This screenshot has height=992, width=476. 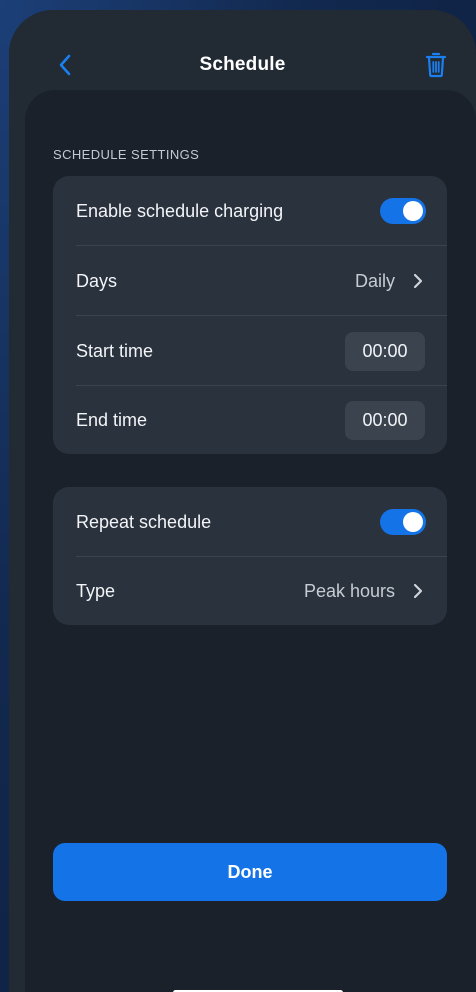 What do you see at coordinates (180, 210) in the screenshot?
I see `enable-schedule-label: Enable schedule charging` at bounding box center [180, 210].